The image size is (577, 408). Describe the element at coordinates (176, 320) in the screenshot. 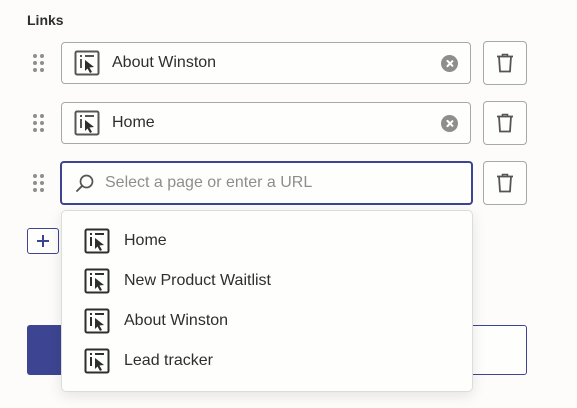

I see `dropdown-option-label: About Winston` at that location.